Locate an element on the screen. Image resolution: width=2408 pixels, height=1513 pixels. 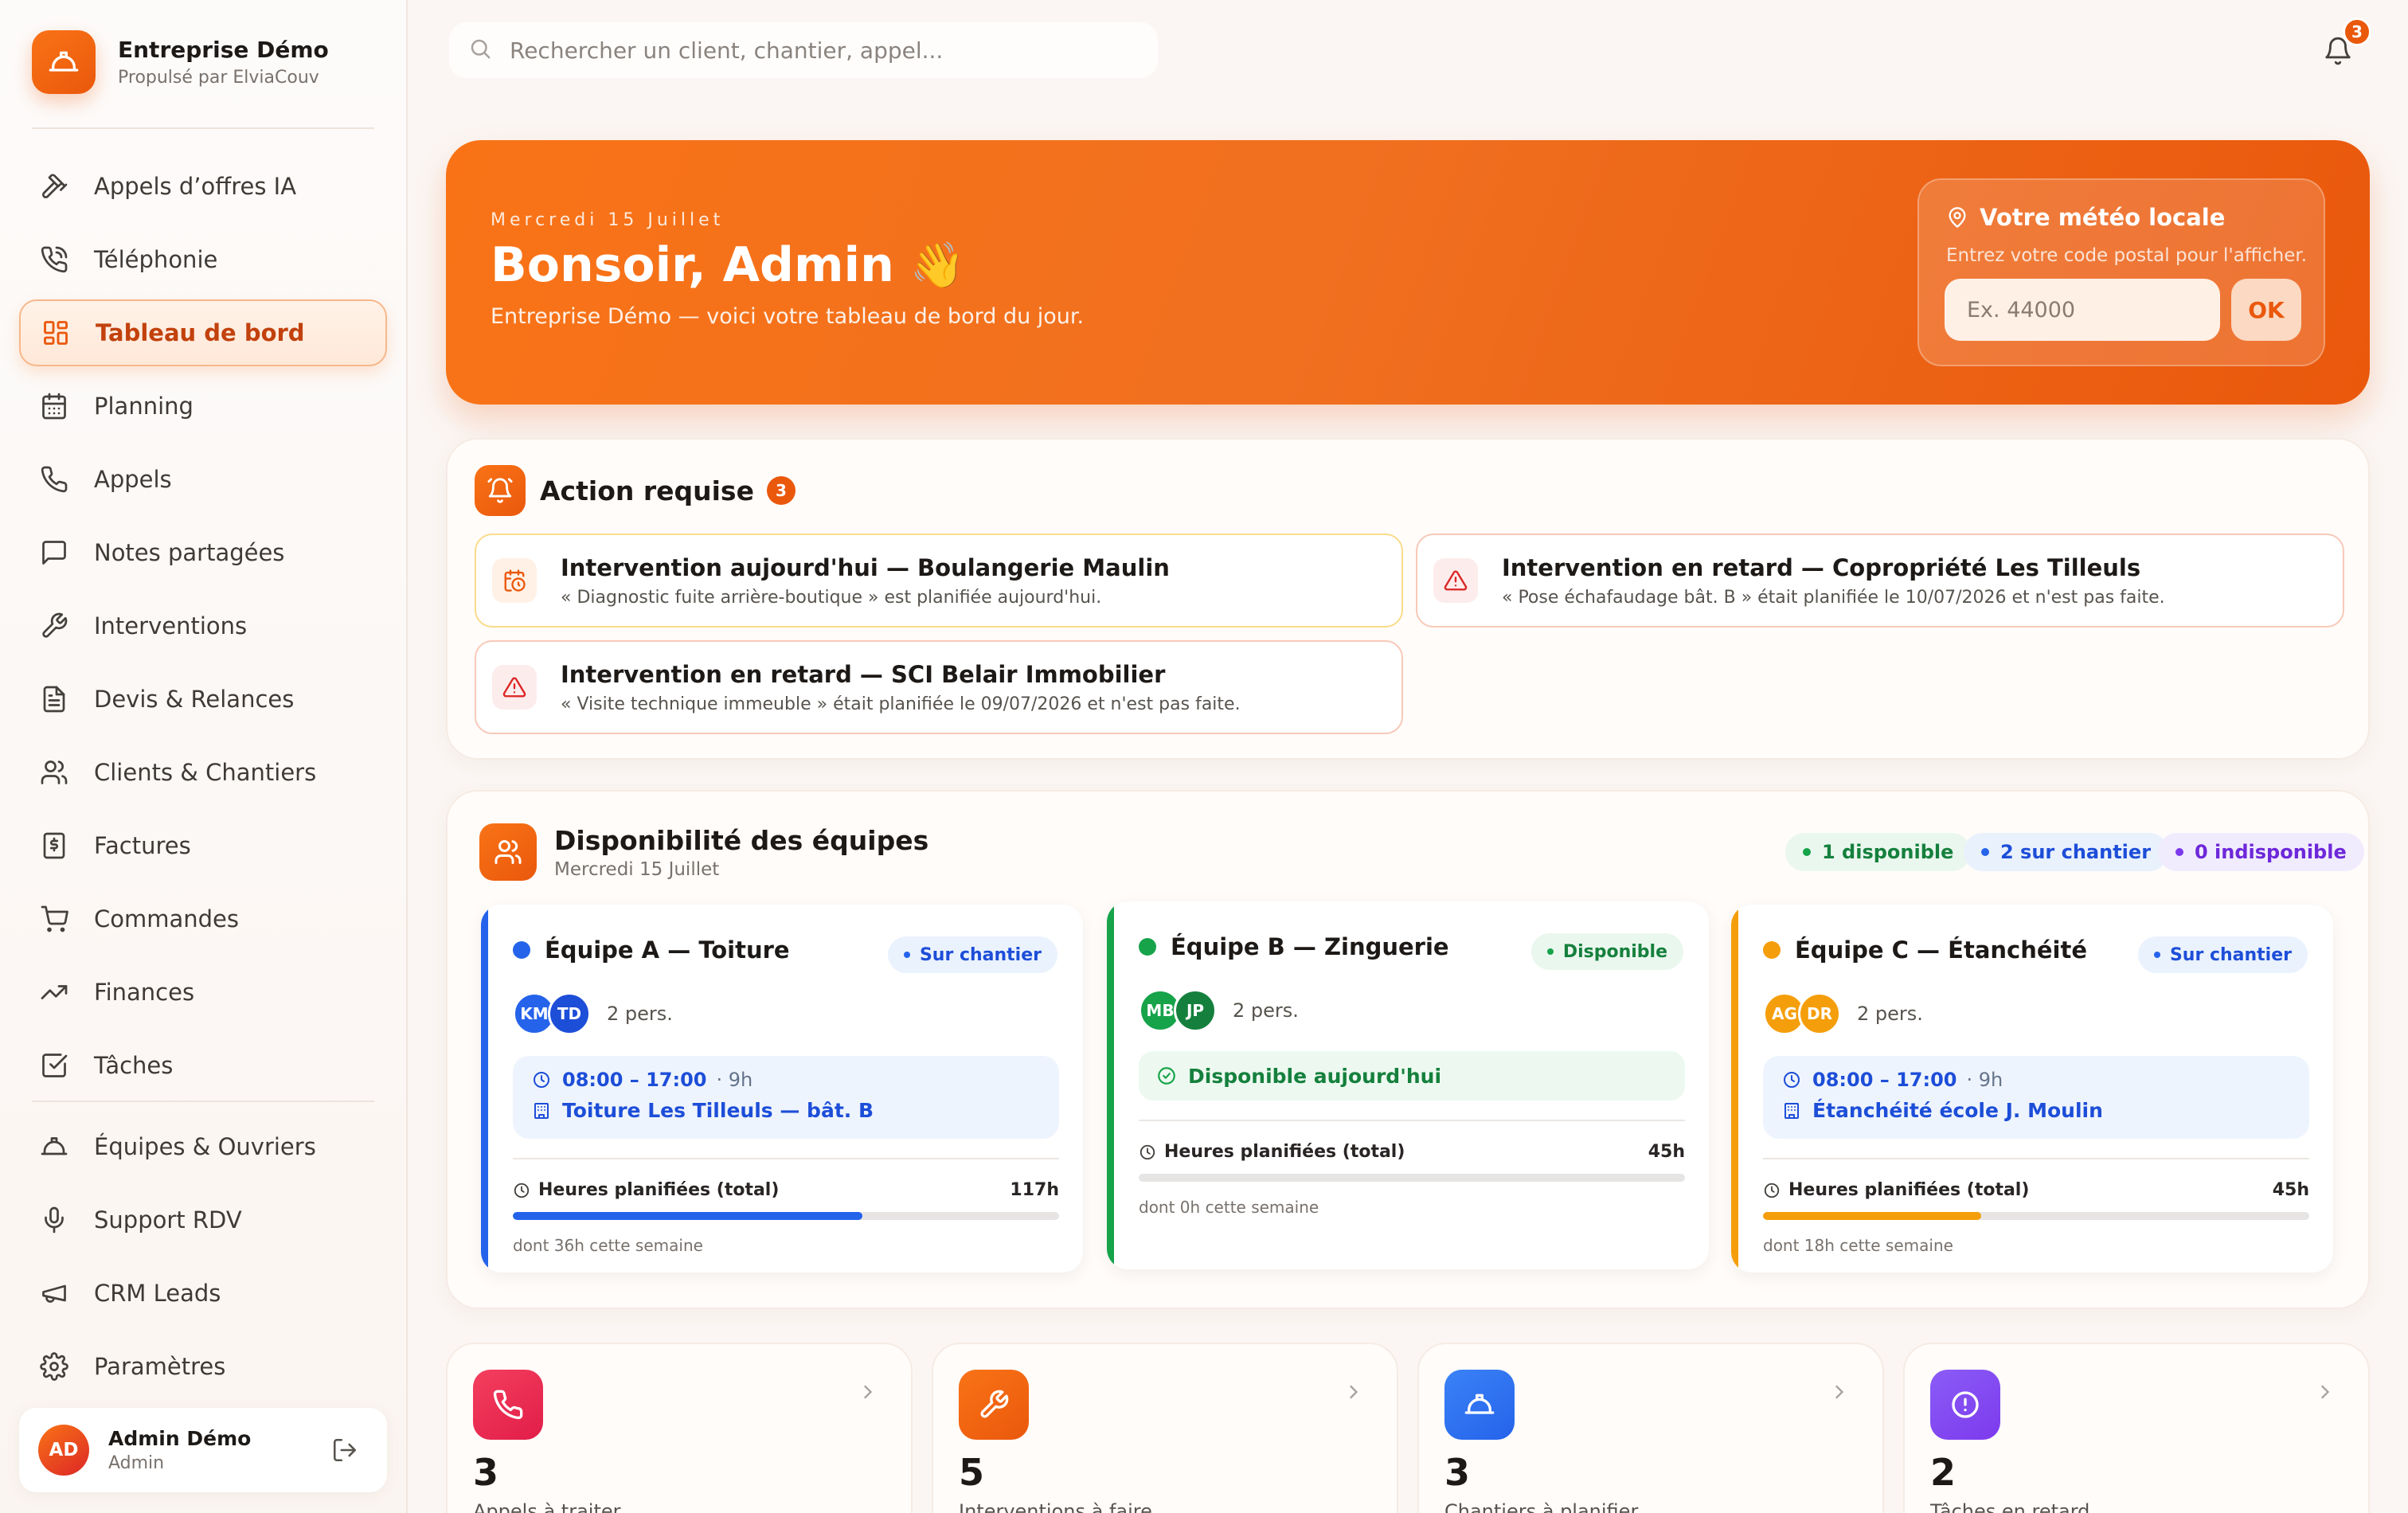
team-color-bar is located at coordinates (484, 1089).